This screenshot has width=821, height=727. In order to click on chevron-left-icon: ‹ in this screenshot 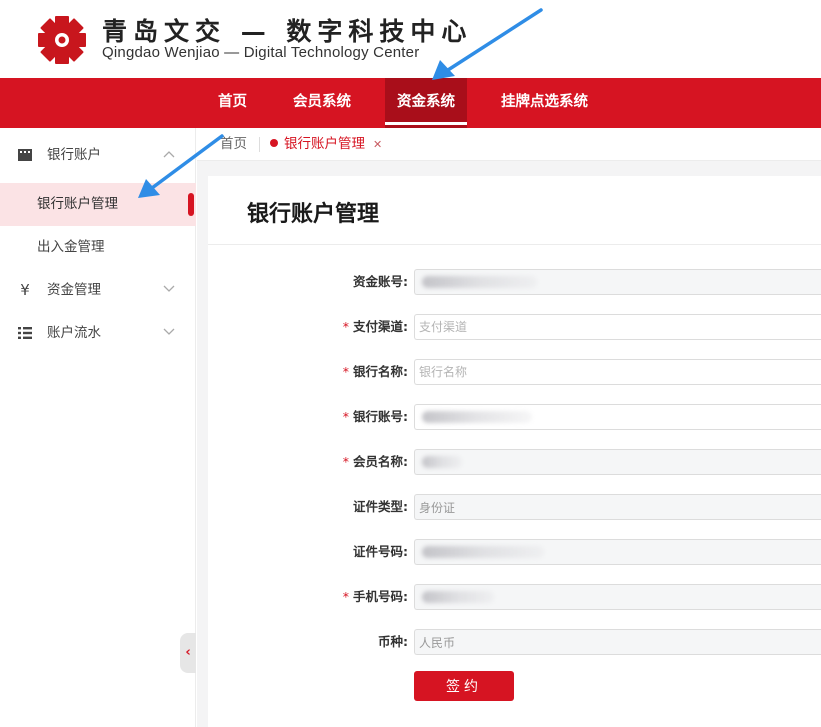, I will do `click(188, 652)`.